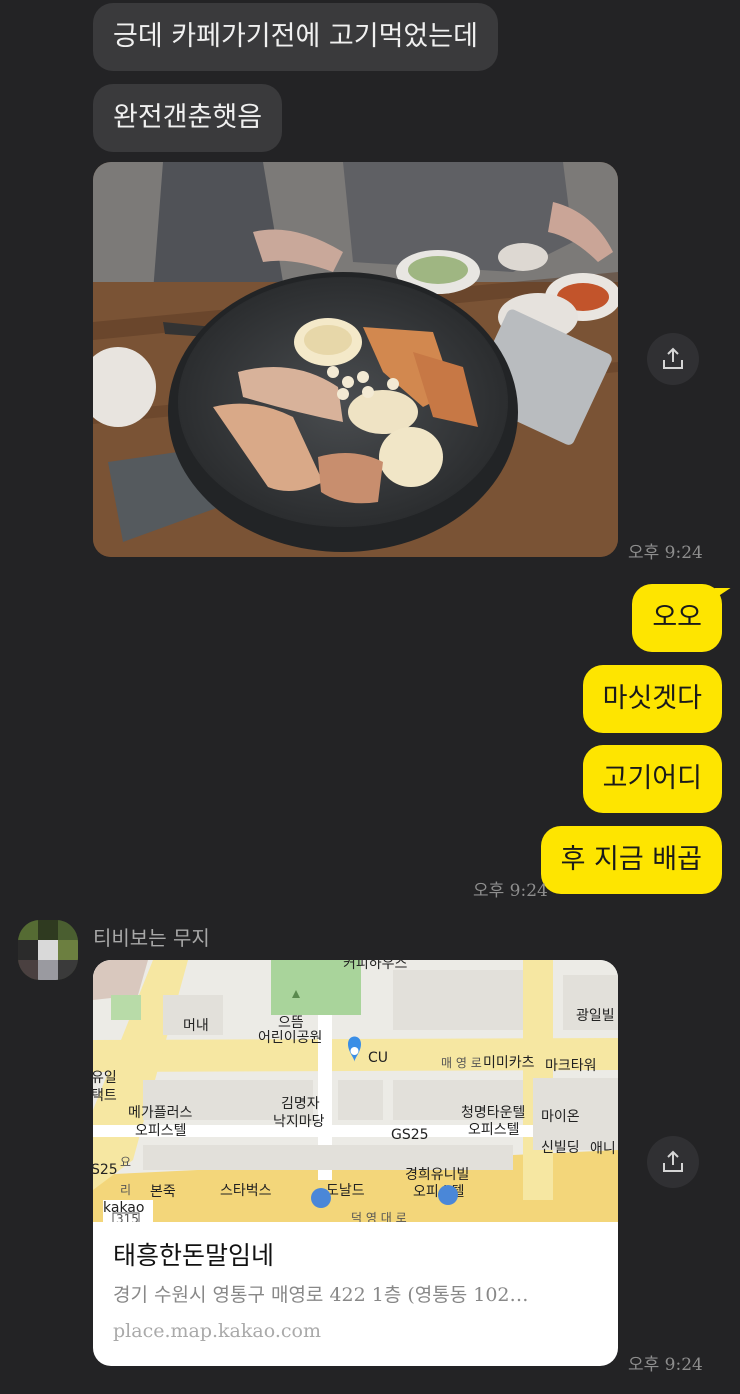 The width and height of the screenshot is (740, 1394). Describe the element at coordinates (595, 1016) in the screenshot. I see `svg-text: 광일빌` at that location.